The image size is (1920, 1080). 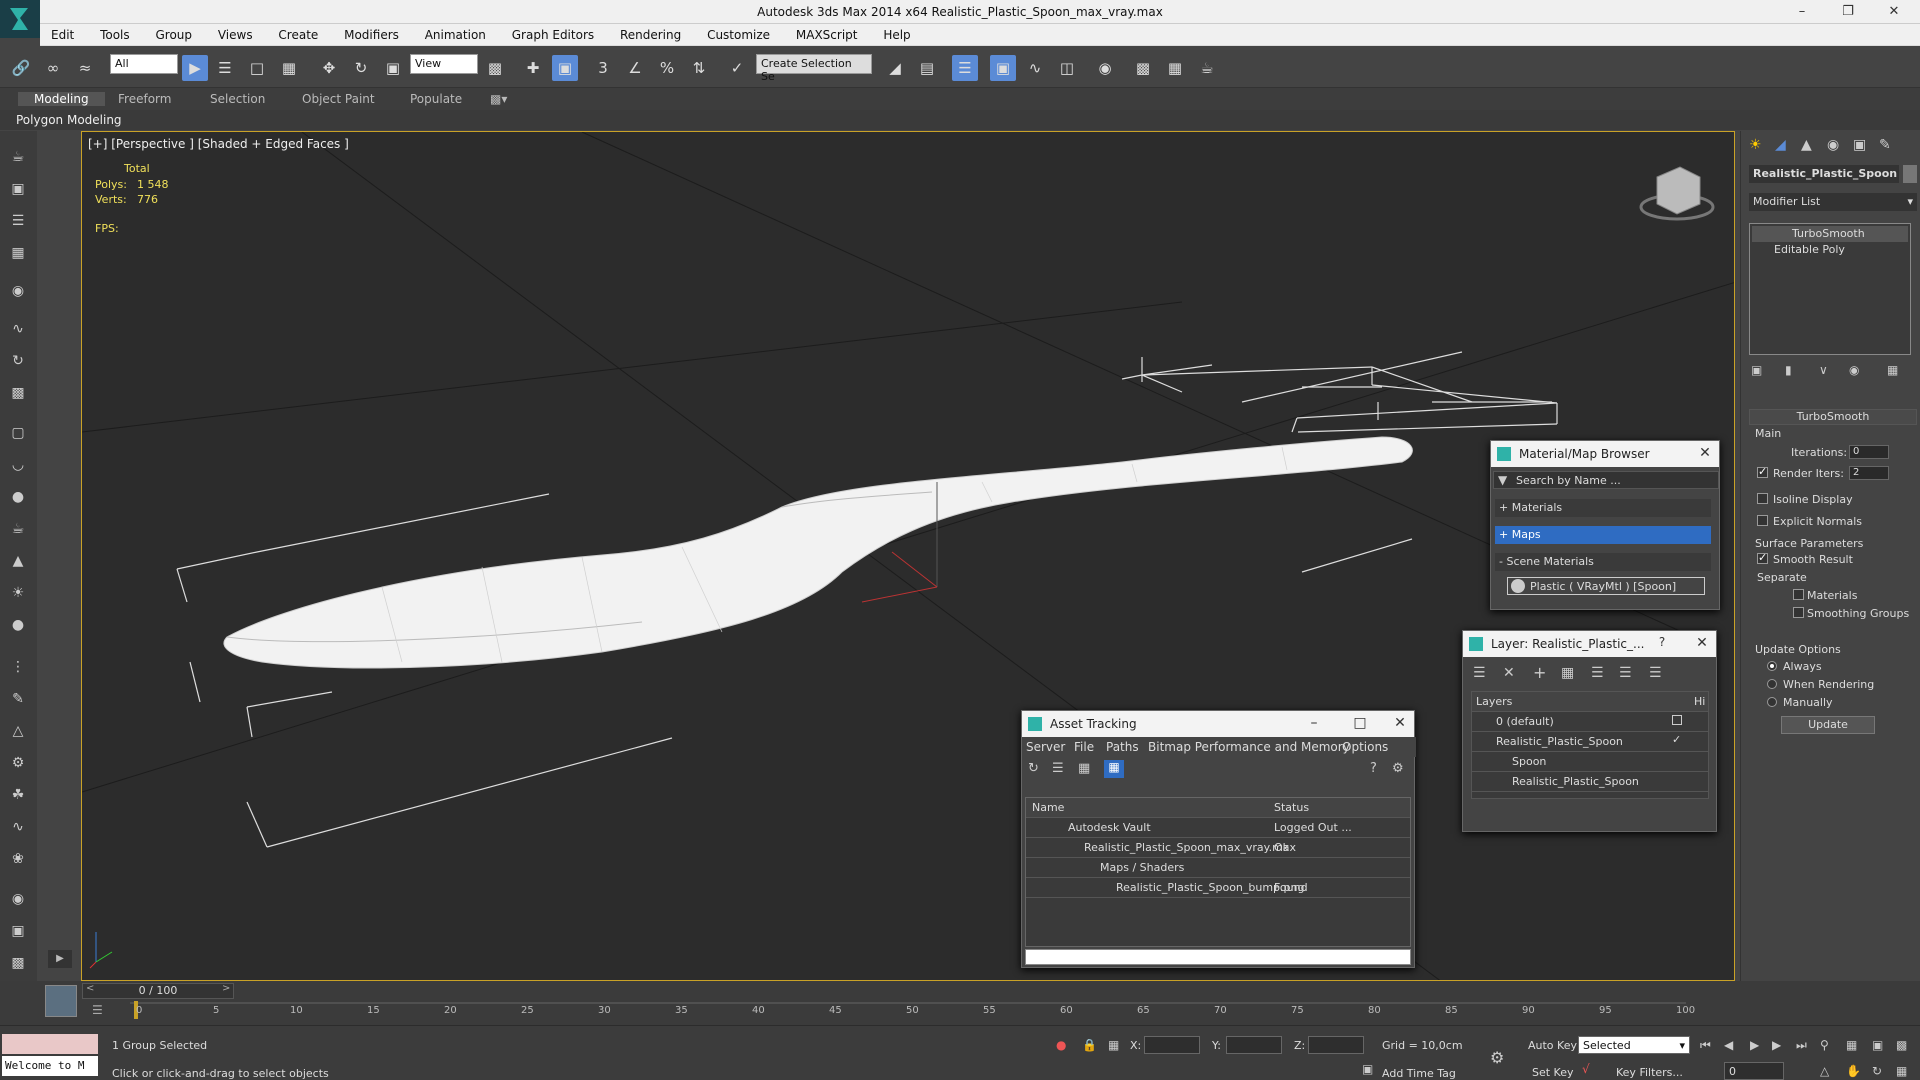 I want to click on col-status-header: Status, so click(x=1291, y=807).